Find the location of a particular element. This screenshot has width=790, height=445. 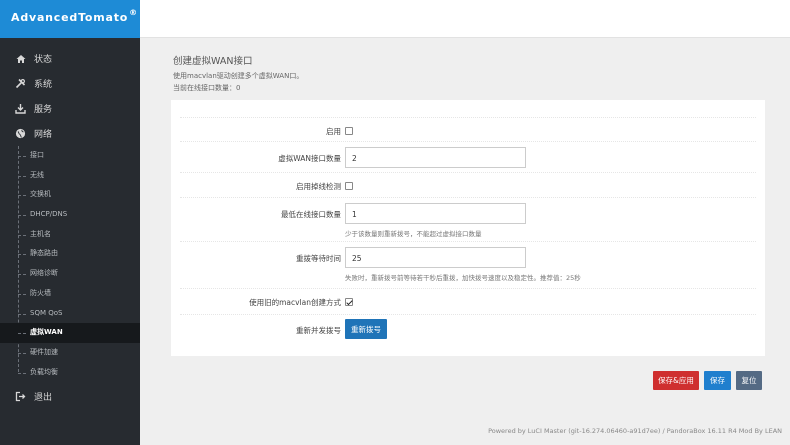

sidebar-sub-firewall: 防火墙 is located at coordinates (70, 294).